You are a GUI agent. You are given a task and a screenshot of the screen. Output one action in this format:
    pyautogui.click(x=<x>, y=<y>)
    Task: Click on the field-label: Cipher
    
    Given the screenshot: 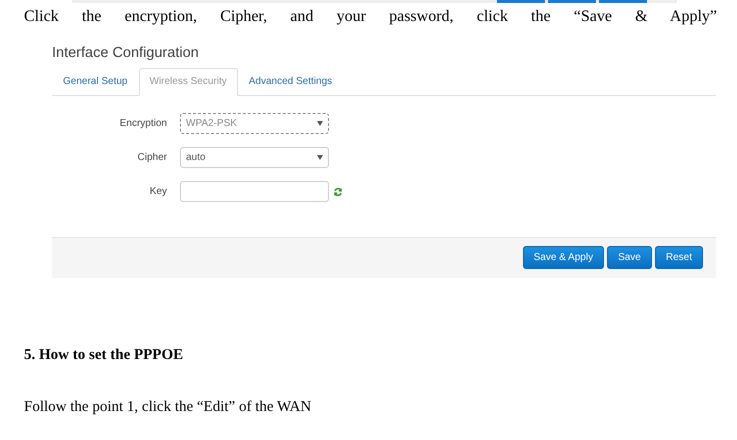 What is the action you would take?
    pyautogui.click(x=152, y=158)
    